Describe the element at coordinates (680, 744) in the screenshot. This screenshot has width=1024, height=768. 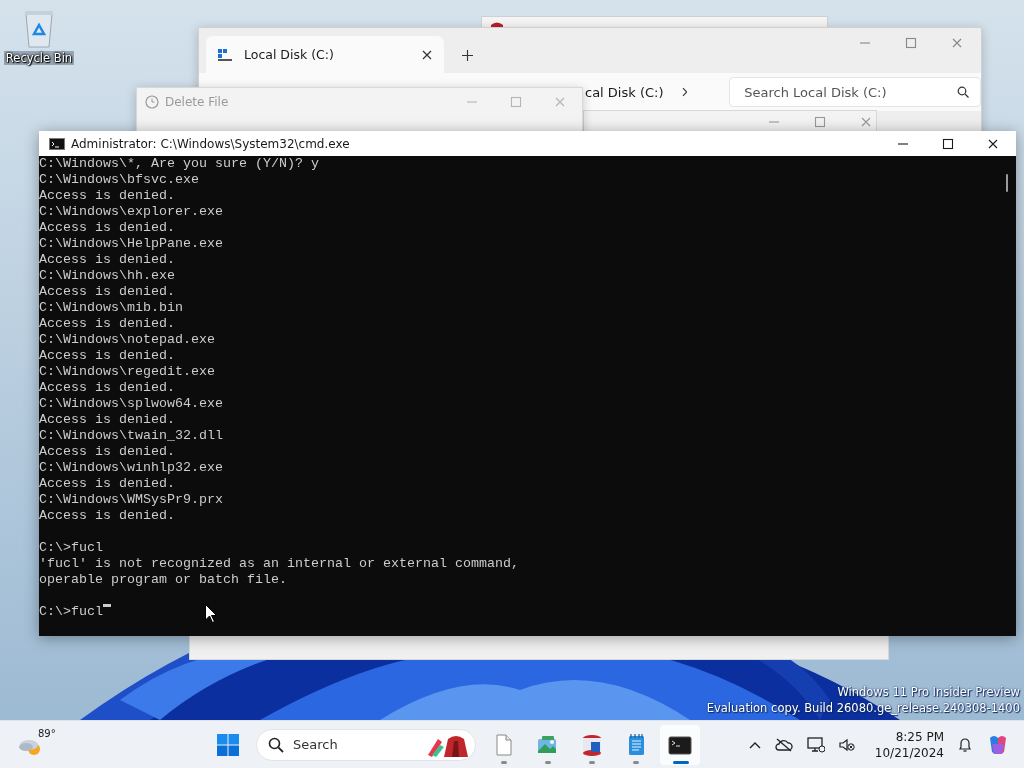
I see `taskbar-app-button` at that location.